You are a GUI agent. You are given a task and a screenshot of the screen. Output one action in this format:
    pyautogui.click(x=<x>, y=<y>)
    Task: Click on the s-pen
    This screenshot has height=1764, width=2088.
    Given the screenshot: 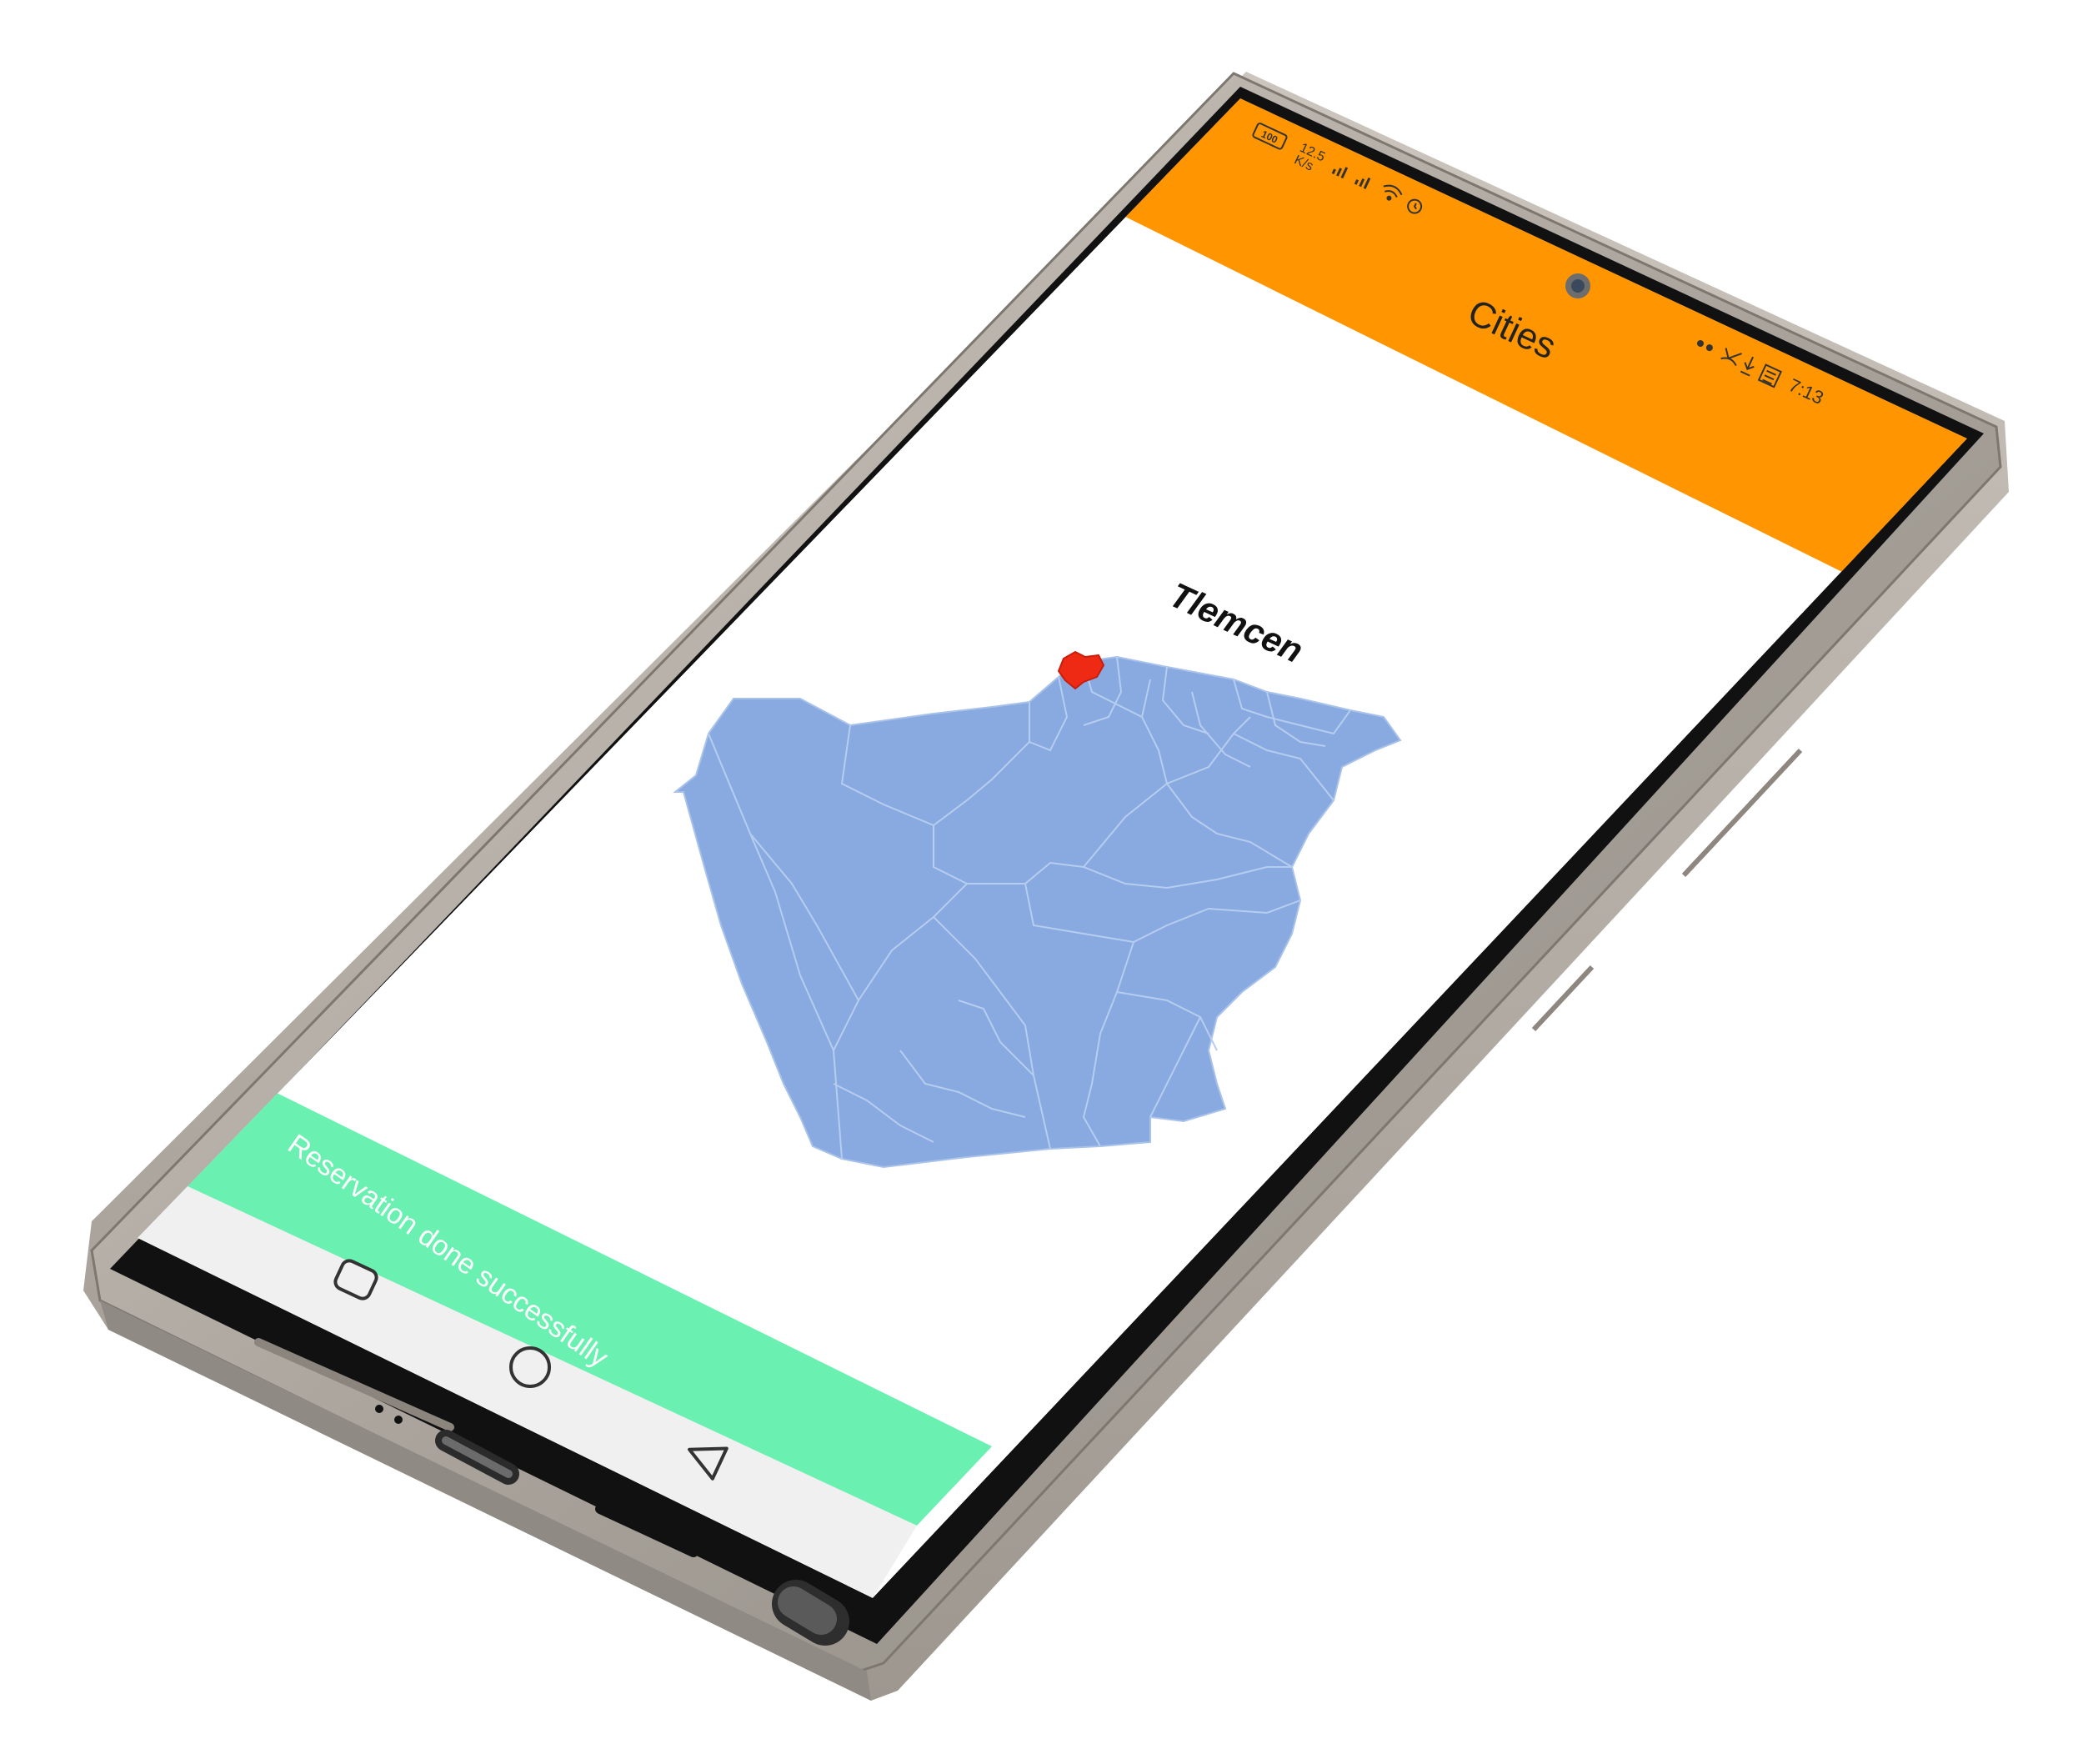 What is the action you would take?
    pyautogui.click(x=810, y=1613)
    